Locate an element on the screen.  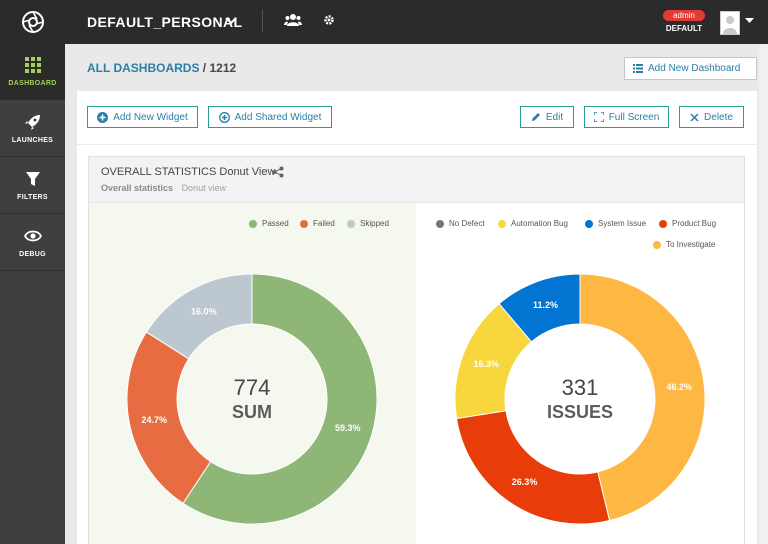
legend-item-skipped: Skipped is located at coordinates (368, 223).